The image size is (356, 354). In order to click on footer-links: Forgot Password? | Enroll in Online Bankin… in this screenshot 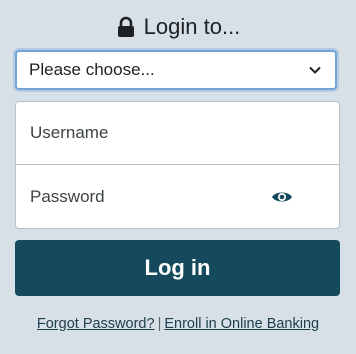, I will do `click(178, 324)`.